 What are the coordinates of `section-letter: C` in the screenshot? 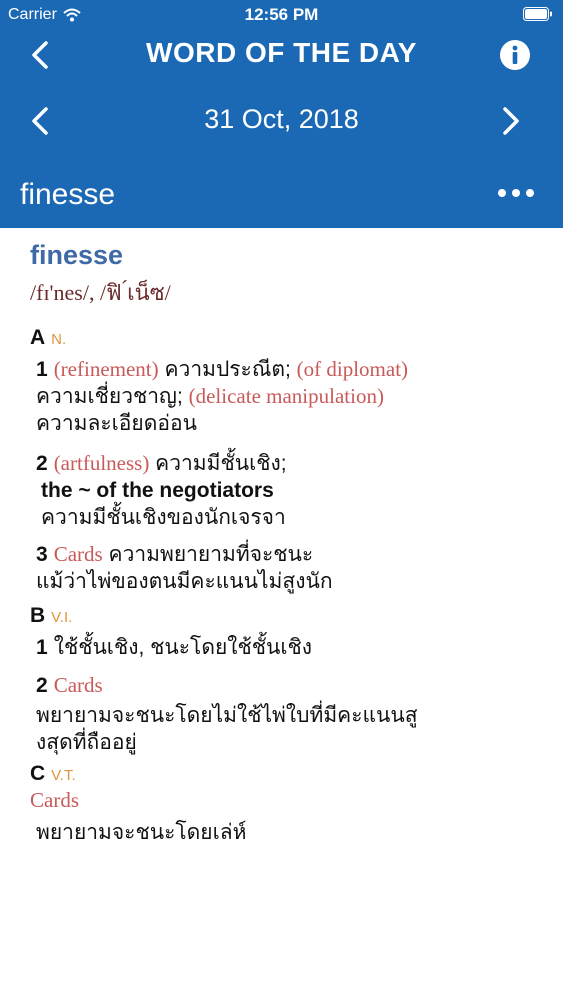 It's located at (38, 773).